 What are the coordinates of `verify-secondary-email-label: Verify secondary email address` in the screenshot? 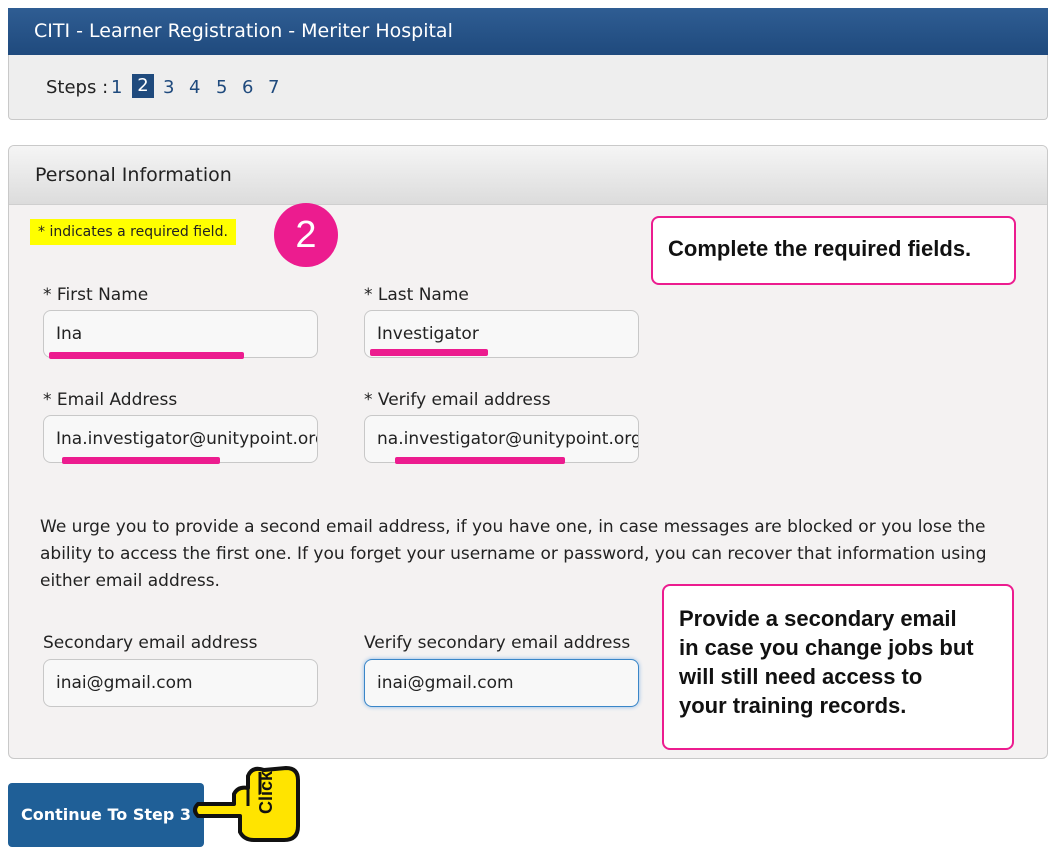 It's located at (497, 643).